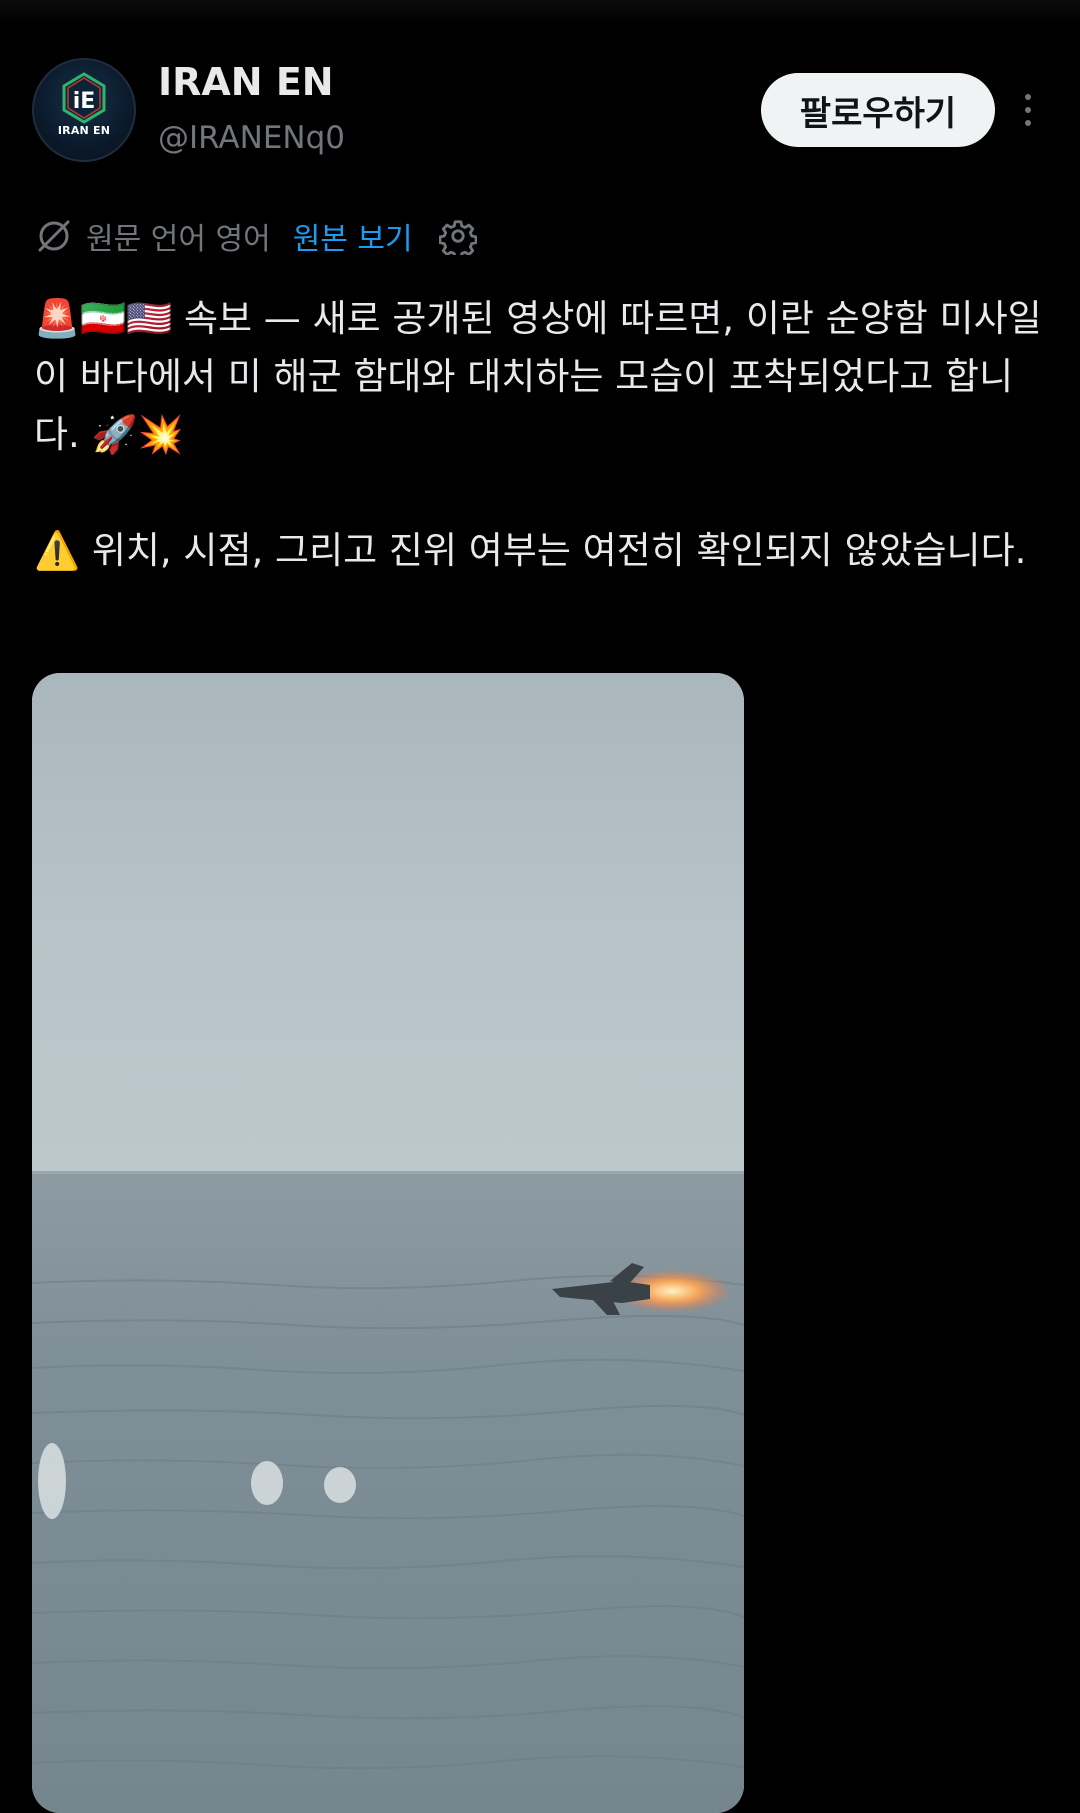 The height and width of the screenshot is (1813, 1080). What do you see at coordinates (353, 236) in the screenshot?
I see `show-original-link: 원본 보기` at bounding box center [353, 236].